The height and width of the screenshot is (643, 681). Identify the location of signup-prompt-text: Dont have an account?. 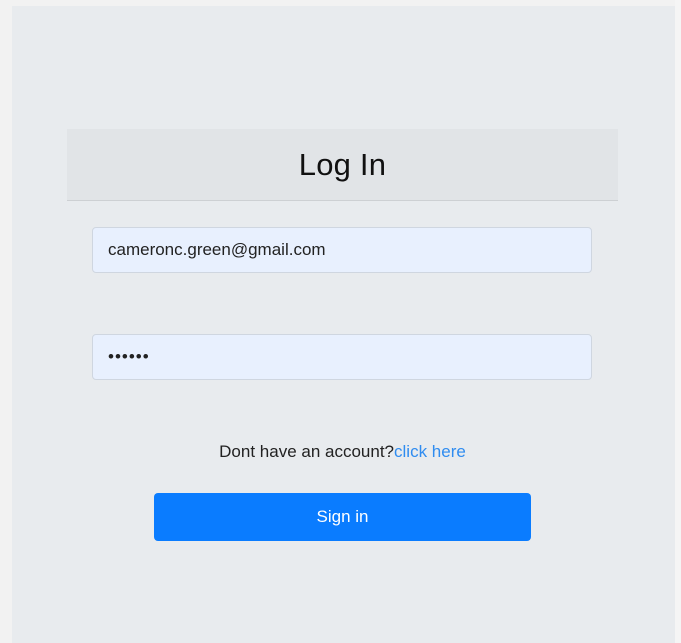
(307, 451).